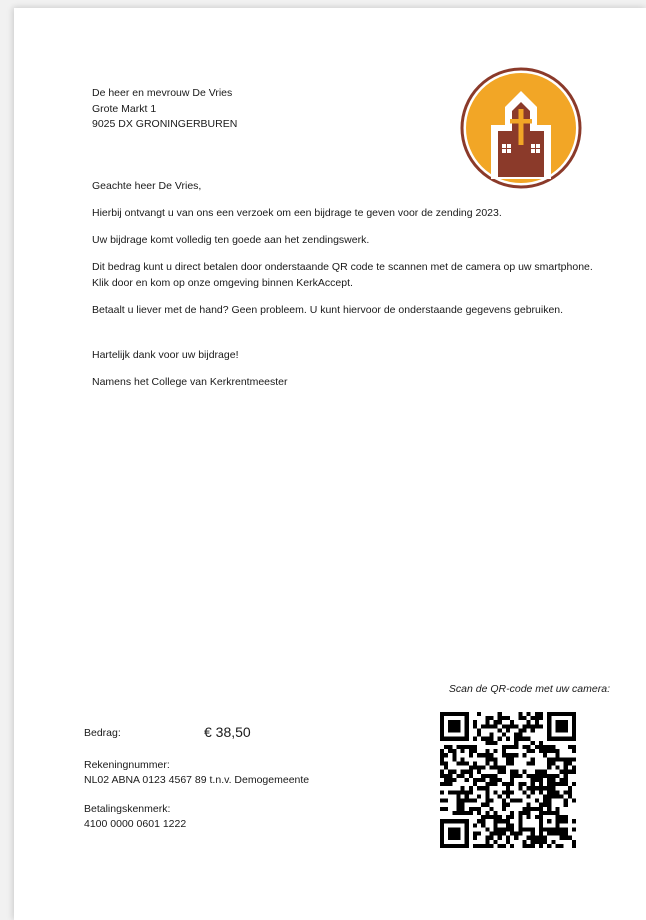 This screenshot has width=646, height=920. I want to click on reference-label: Betalingskenmerk:, so click(127, 809).